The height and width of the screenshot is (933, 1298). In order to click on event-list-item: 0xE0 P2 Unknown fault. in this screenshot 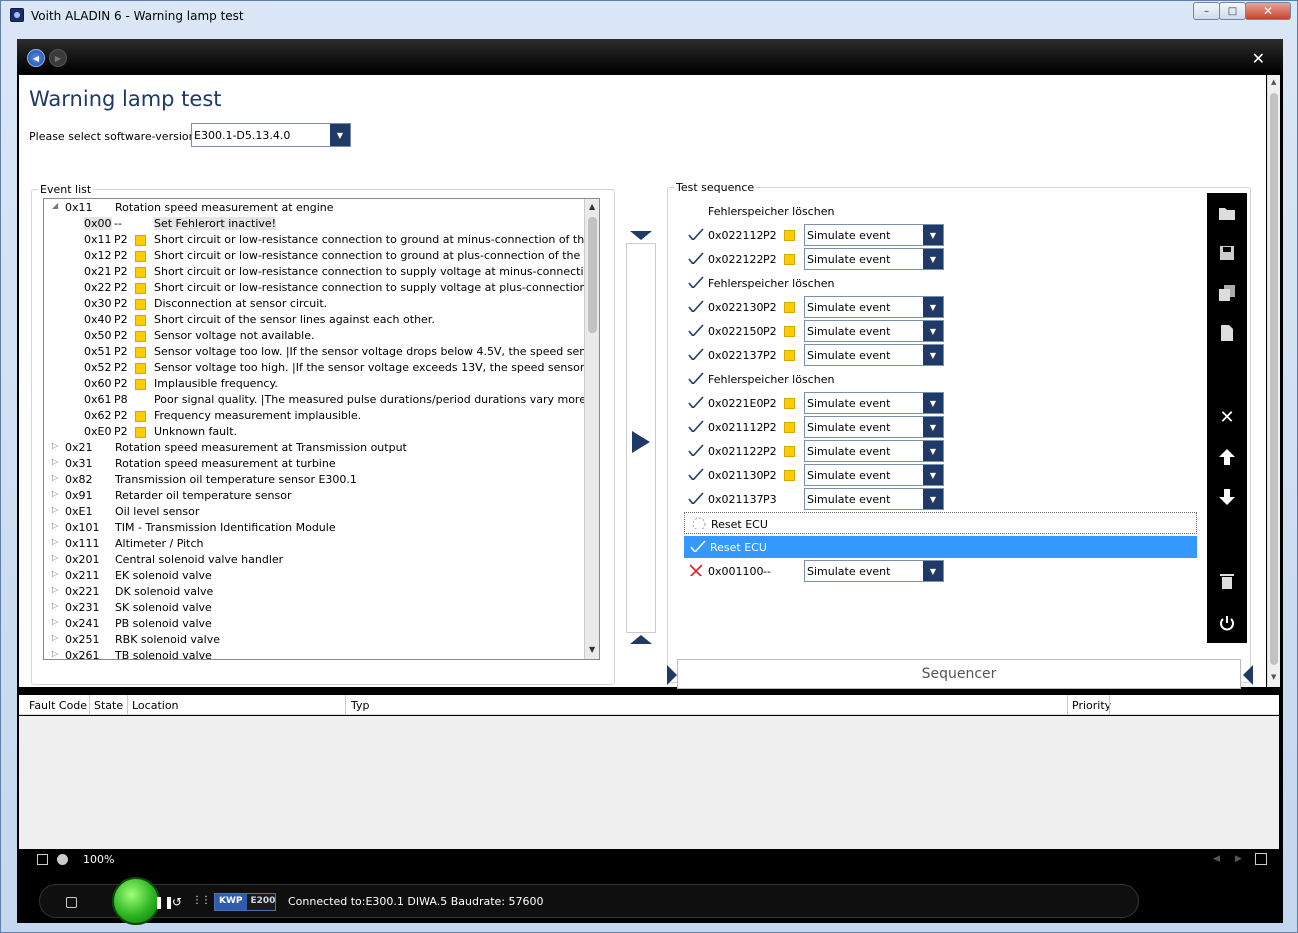, I will do `click(314, 432)`.